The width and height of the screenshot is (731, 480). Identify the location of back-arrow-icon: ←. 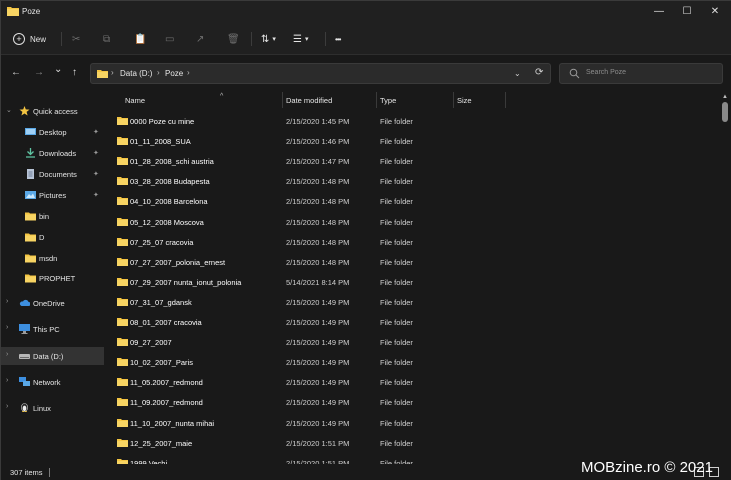
(16, 72).